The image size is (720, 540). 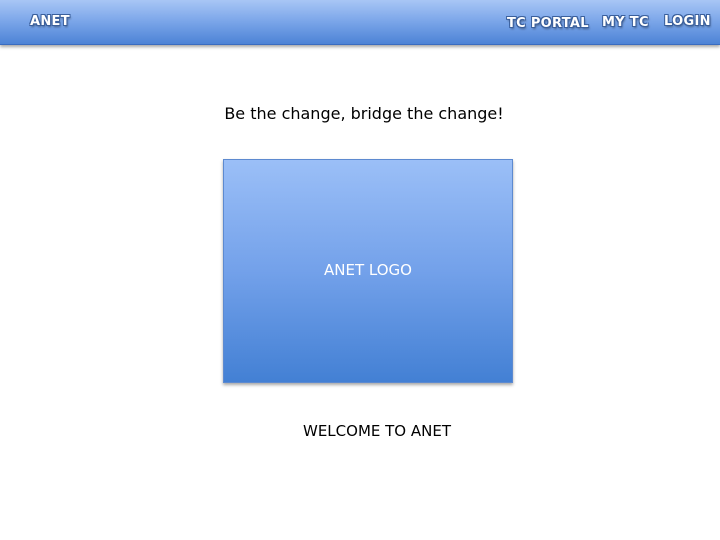 I want to click on nav-login-link: LOGIN, so click(x=687, y=21).